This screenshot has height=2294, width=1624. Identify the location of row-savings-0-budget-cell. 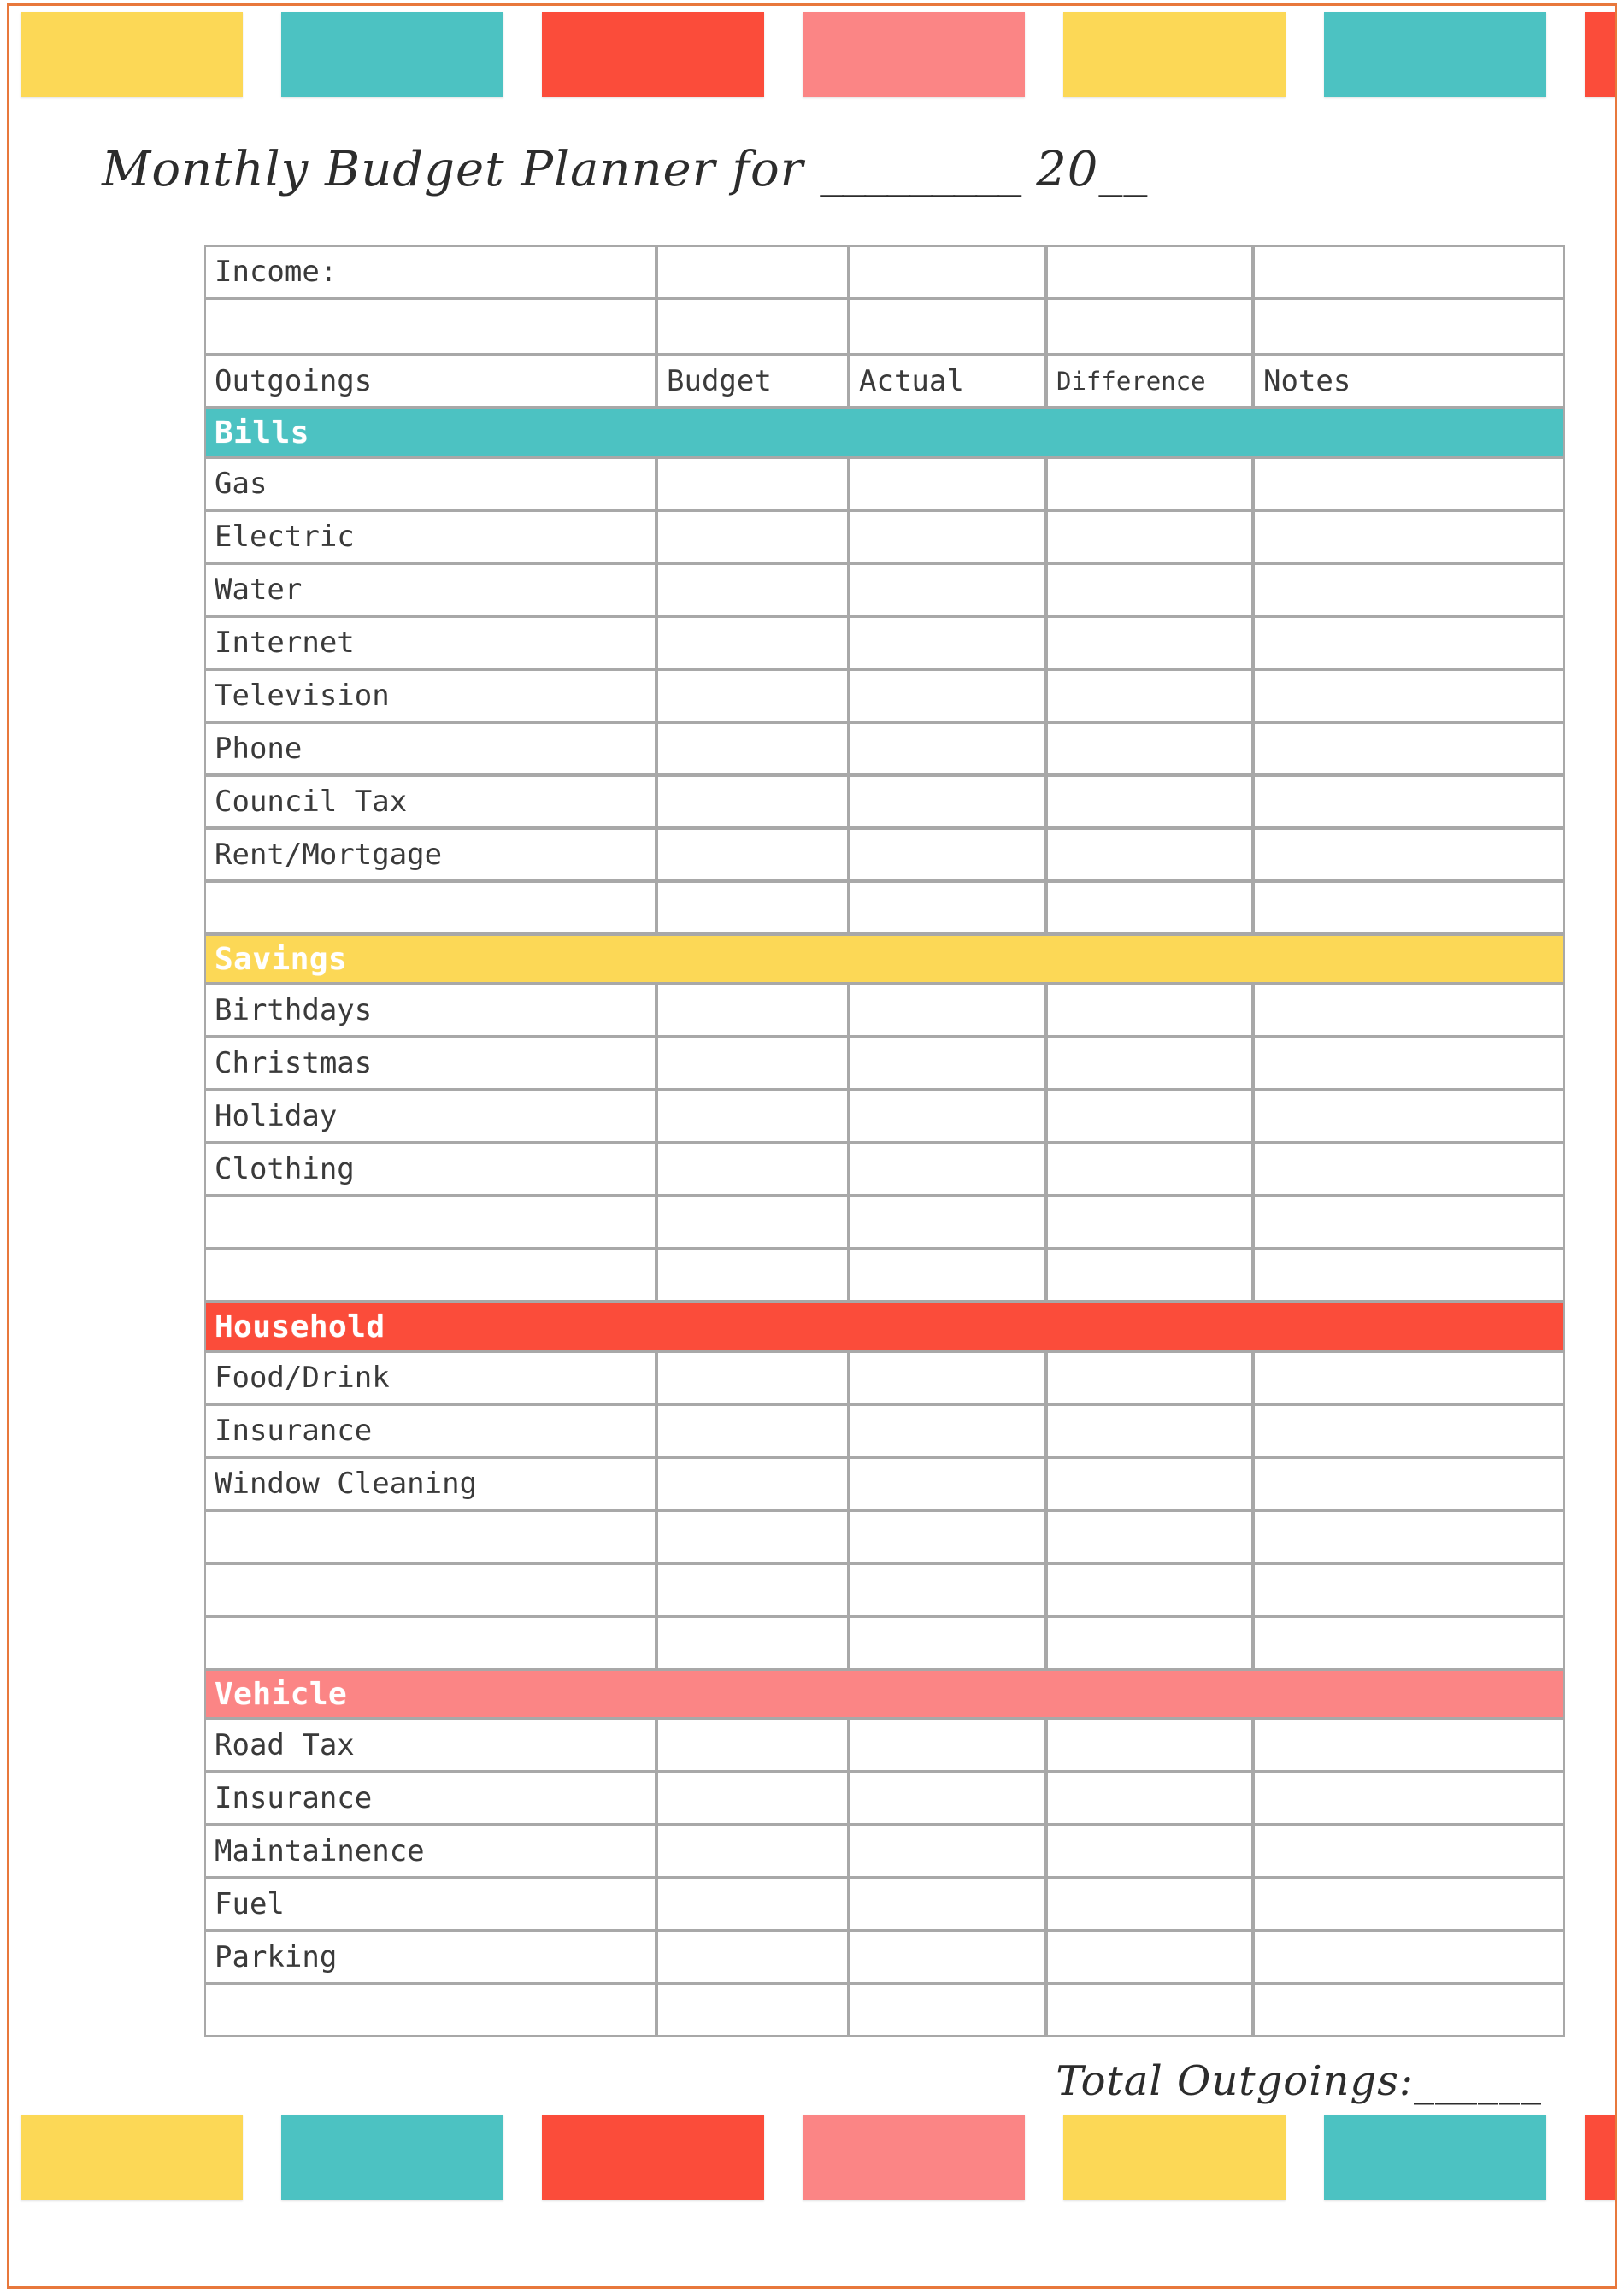
(752, 1010).